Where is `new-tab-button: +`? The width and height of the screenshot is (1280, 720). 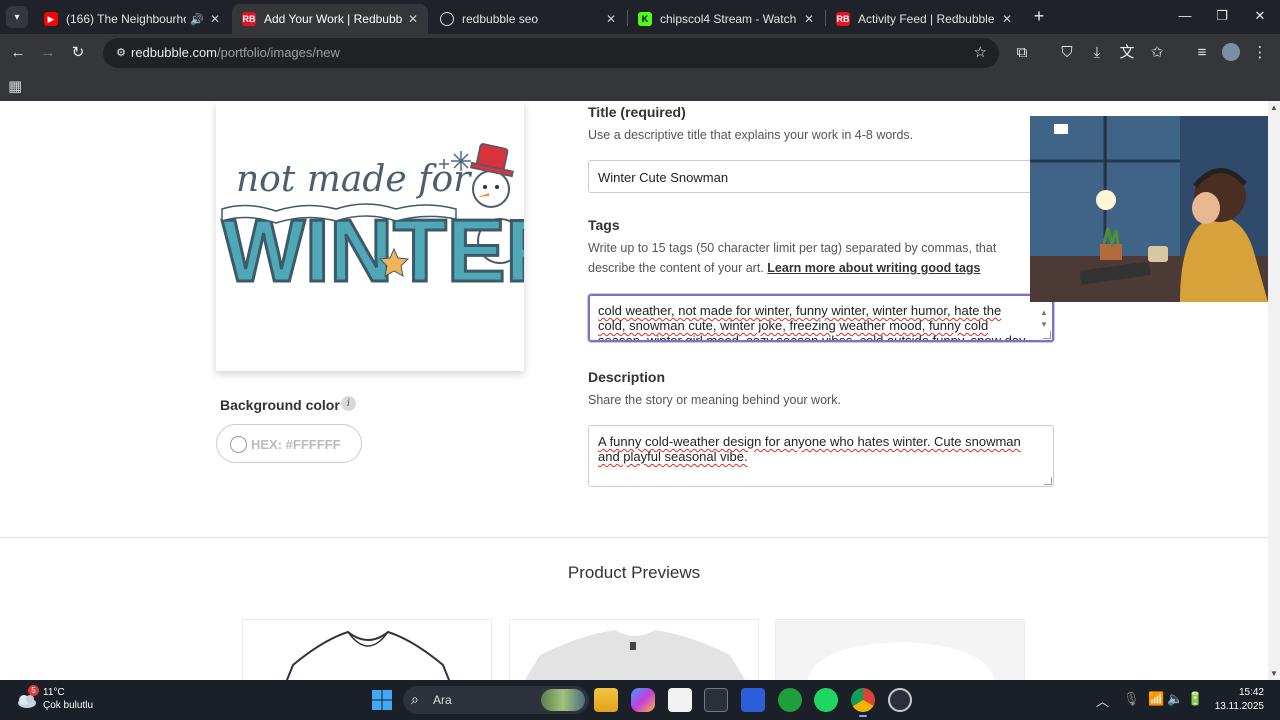
new-tab-button: + is located at coordinates (1039, 17).